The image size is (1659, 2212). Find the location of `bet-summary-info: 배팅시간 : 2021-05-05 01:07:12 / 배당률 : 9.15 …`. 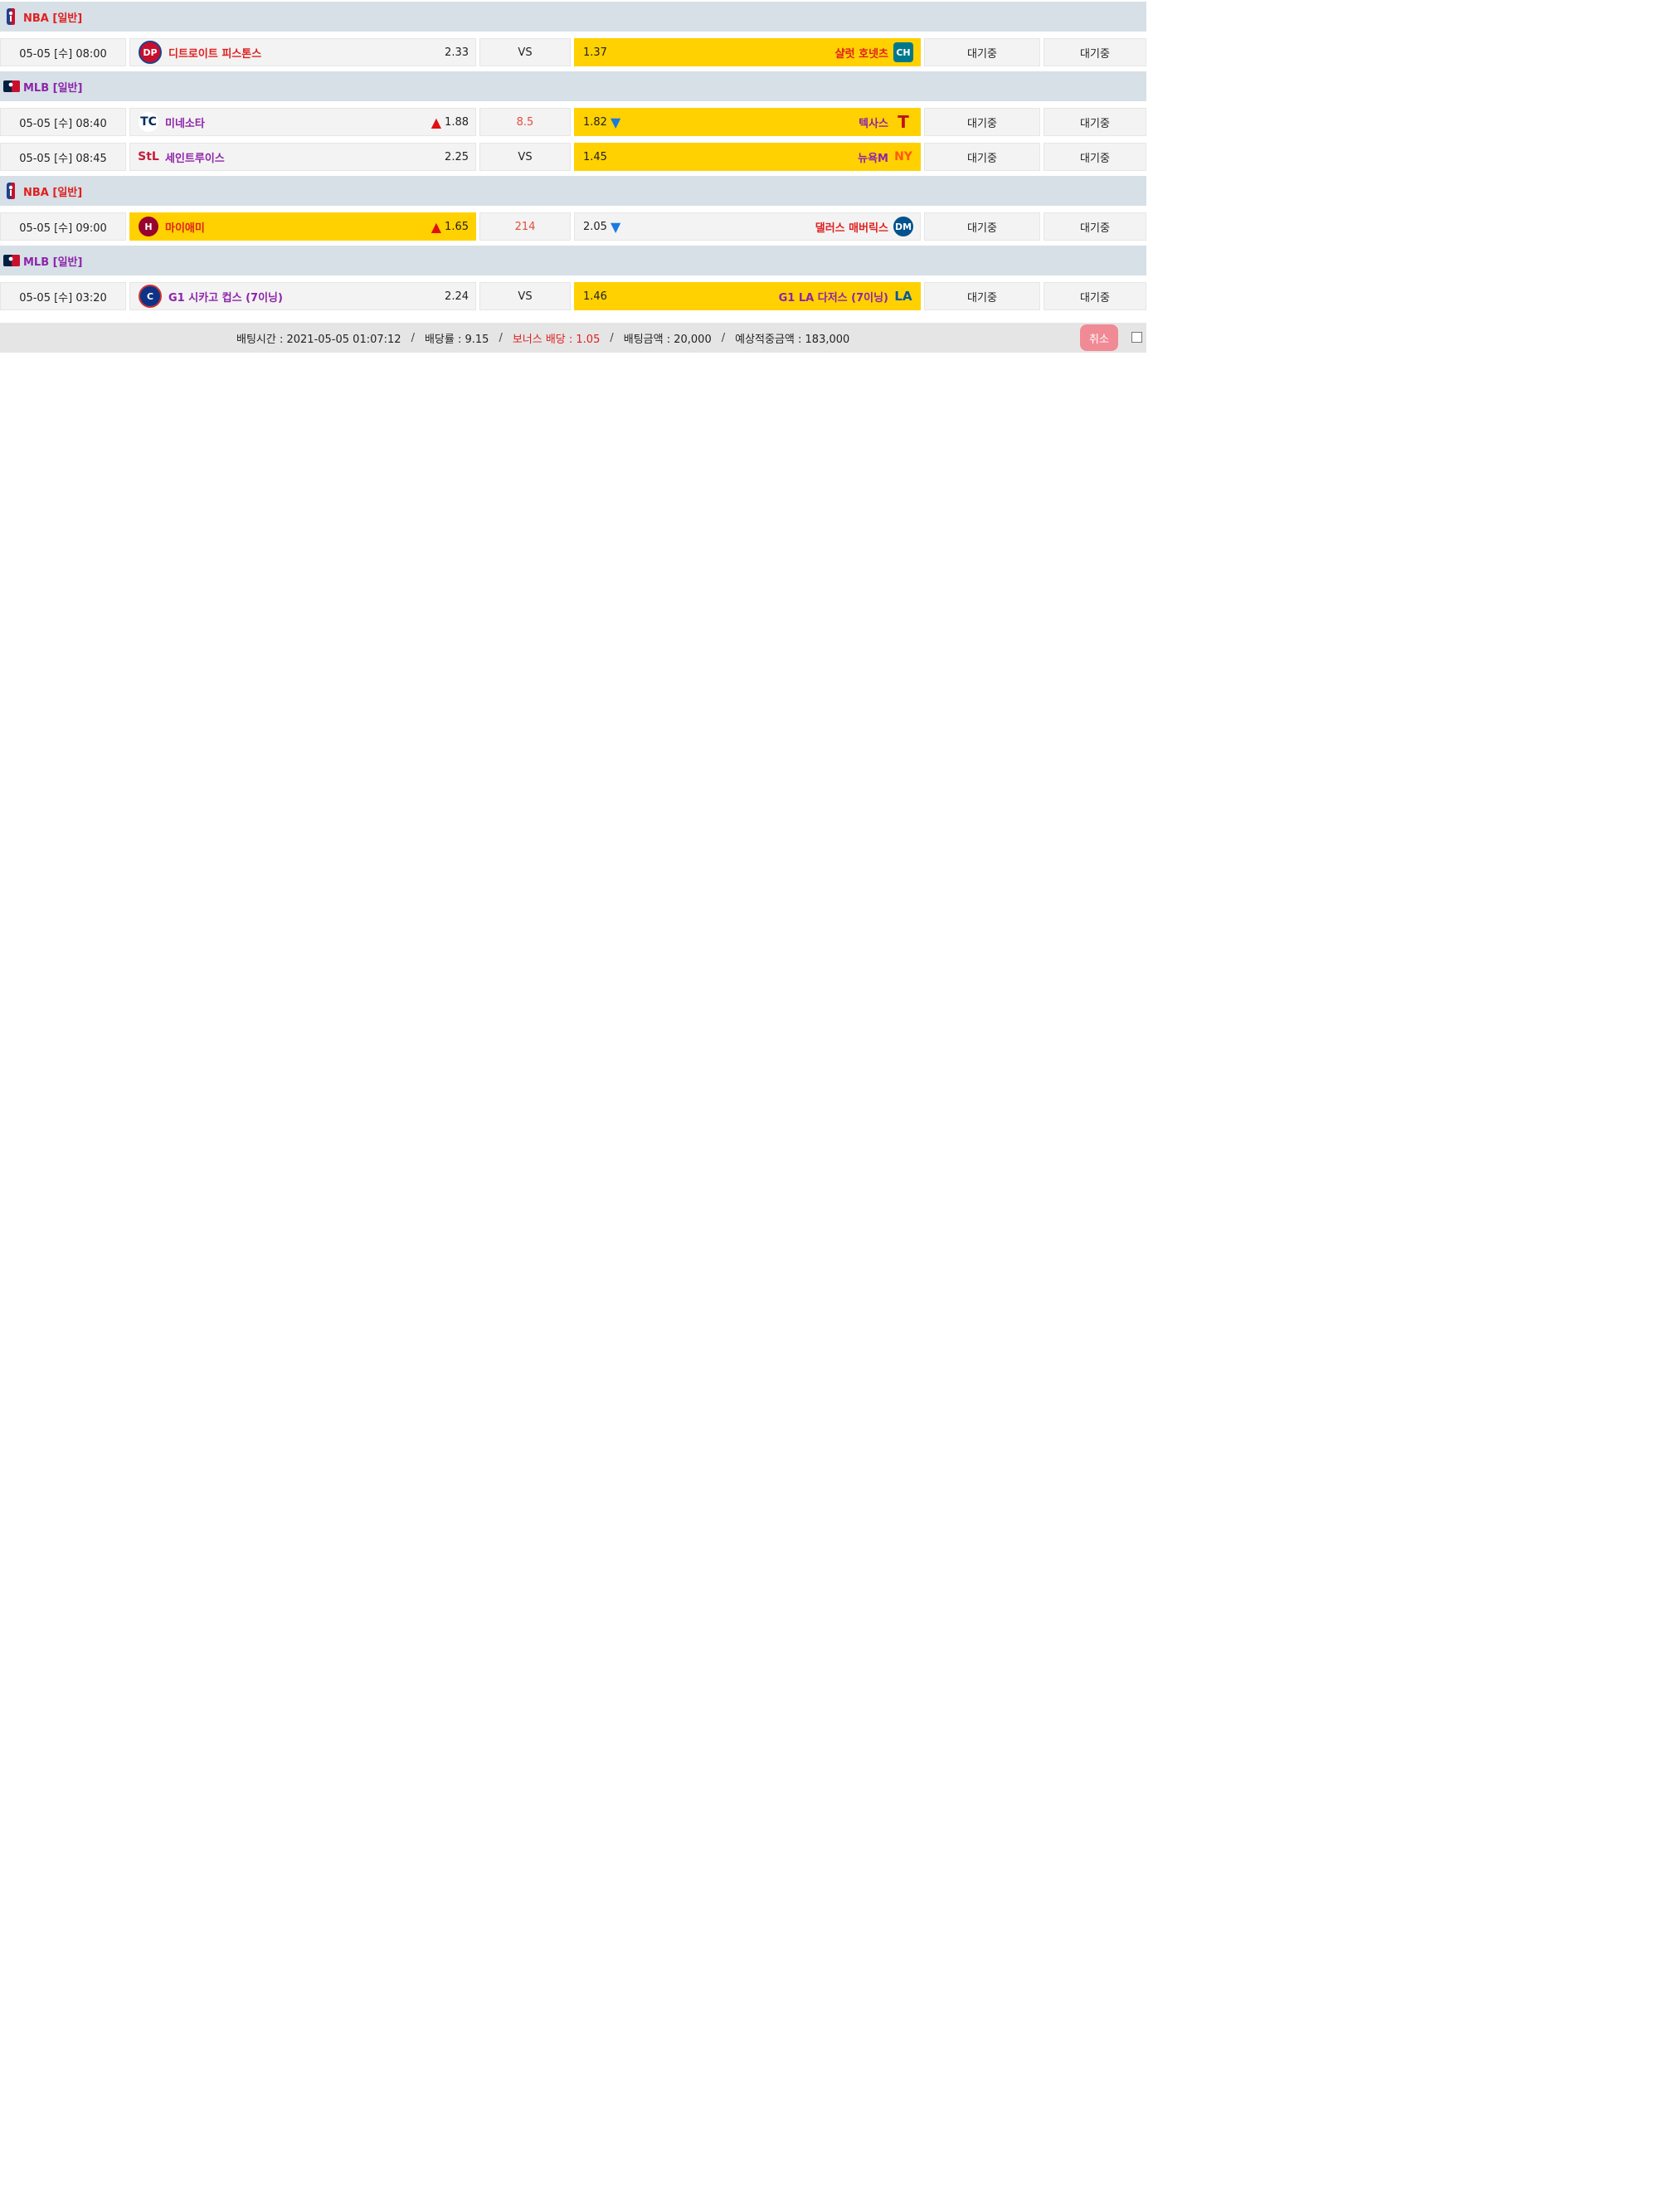

bet-summary-info: 배팅시간 : 2021-05-05 01:07:12 / 배당률 : 9.15 … is located at coordinates (542, 338).